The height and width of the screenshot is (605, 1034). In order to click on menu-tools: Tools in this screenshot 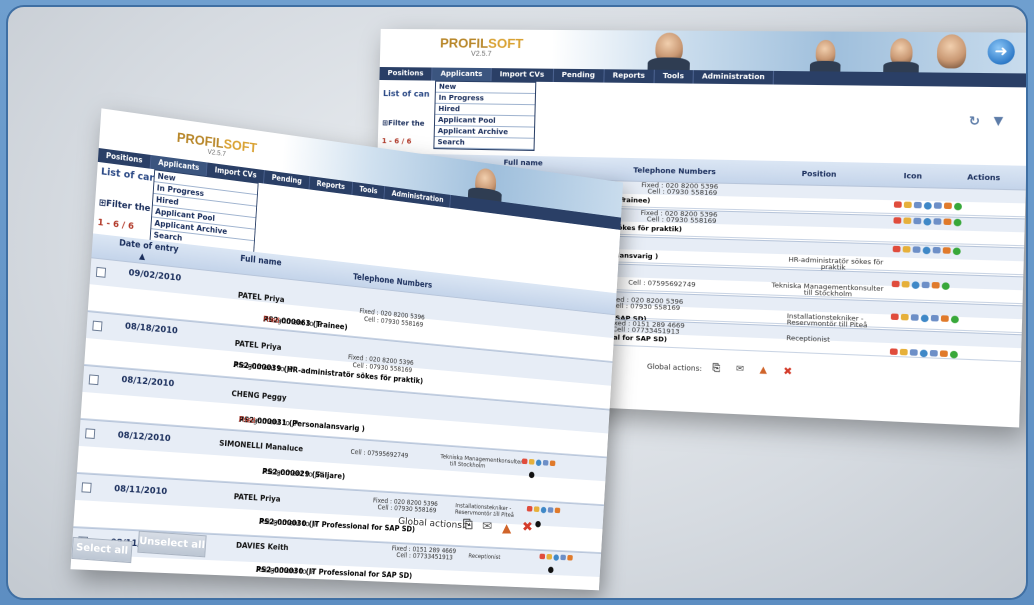, I will do `click(673, 77)`.